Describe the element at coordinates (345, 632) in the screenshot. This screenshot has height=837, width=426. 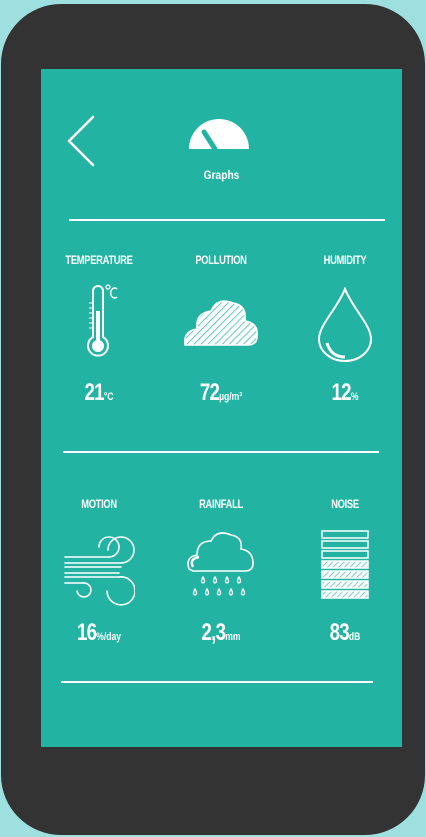
I see `metric-value: 83dB` at that location.